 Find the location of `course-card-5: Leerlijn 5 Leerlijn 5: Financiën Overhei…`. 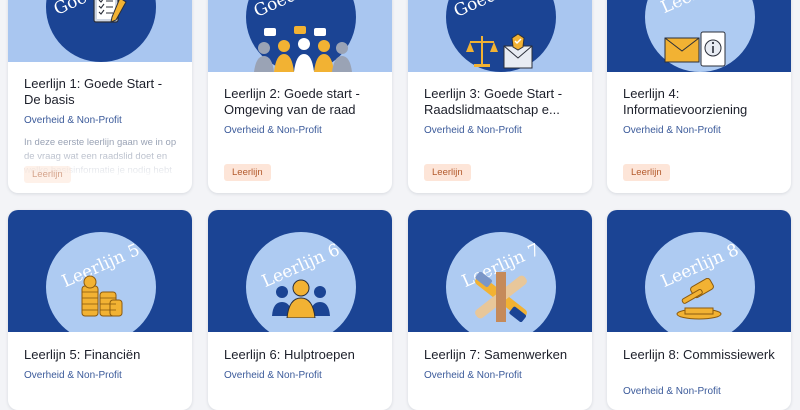

course-card-5: Leerlijn 5 Leerlijn 5: Financiën Overhei… is located at coordinates (100, 310).